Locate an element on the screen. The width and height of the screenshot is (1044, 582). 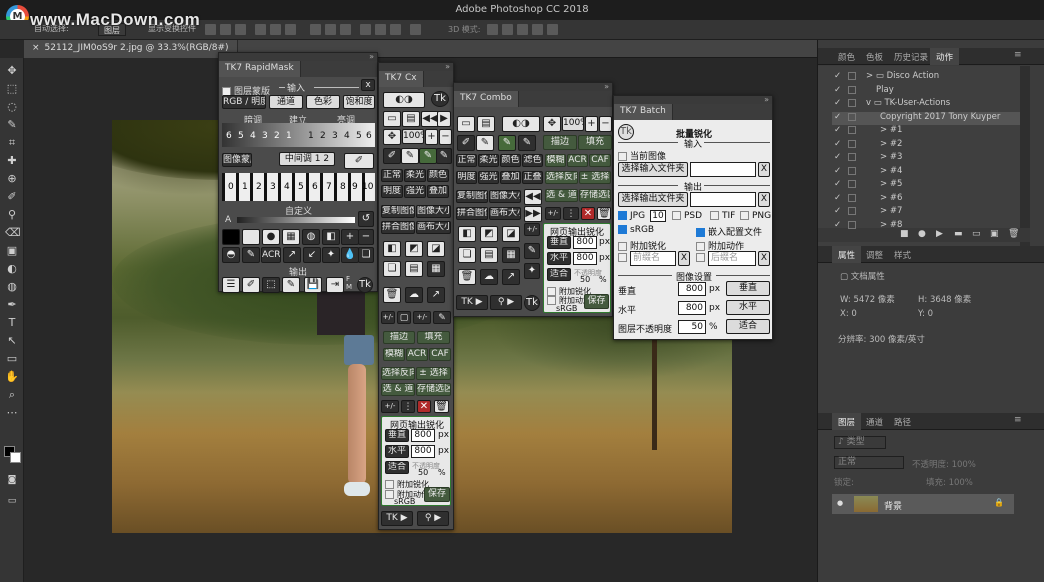
tab-close-icon: × is located at coordinates (36, 48).